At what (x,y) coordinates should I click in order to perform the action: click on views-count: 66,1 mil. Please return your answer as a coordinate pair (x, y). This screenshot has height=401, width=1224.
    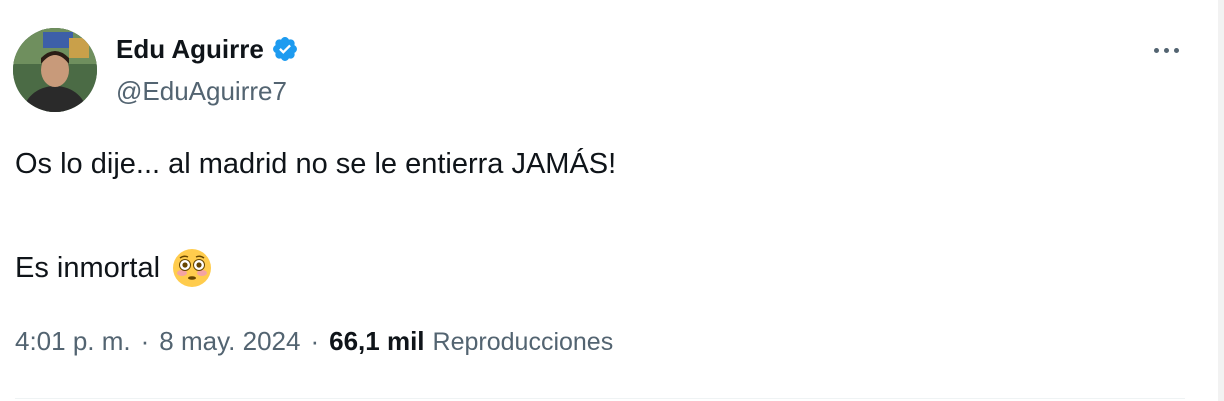
    Looking at the image, I should click on (377, 341).